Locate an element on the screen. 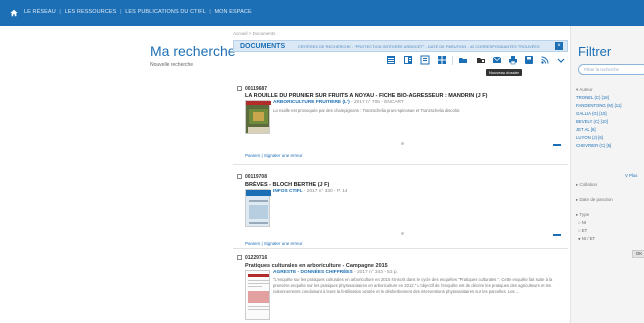 This screenshot has height=323, width=644. facet-auteur-header: ▾ Auteur is located at coordinates (584, 90).